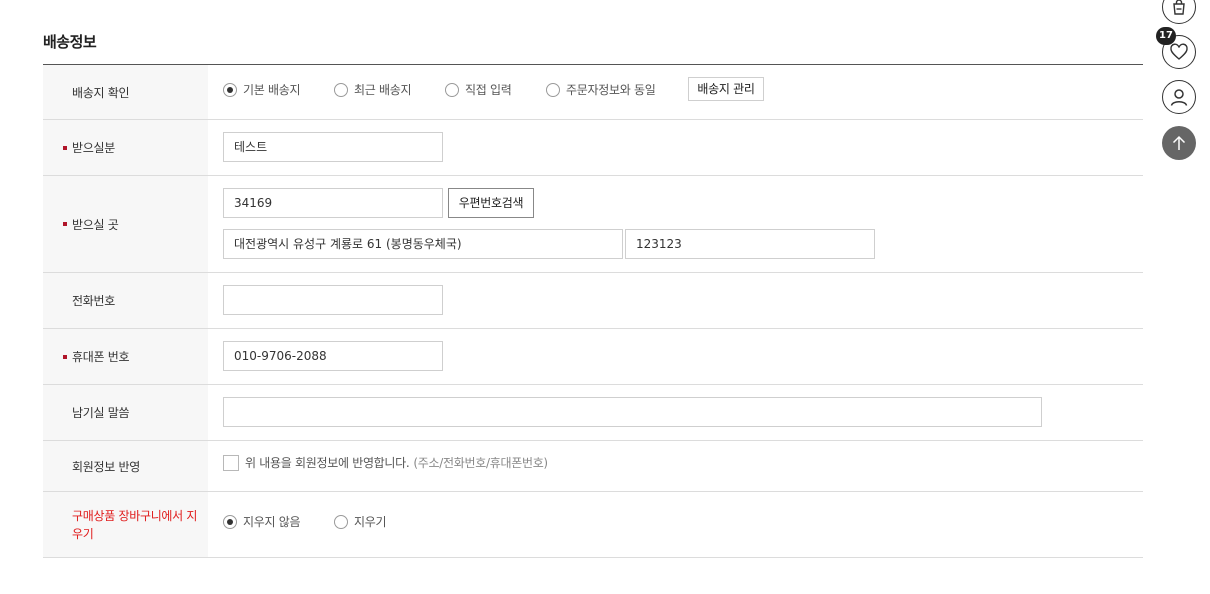 This screenshot has width=1210, height=594. What do you see at coordinates (385, 462) in the screenshot?
I see `member-update-checkbox: 위 내용을 회원정보에 반영합니다. (주소/전화번호/휴대폰번호)` at bounding box center [385, 462].